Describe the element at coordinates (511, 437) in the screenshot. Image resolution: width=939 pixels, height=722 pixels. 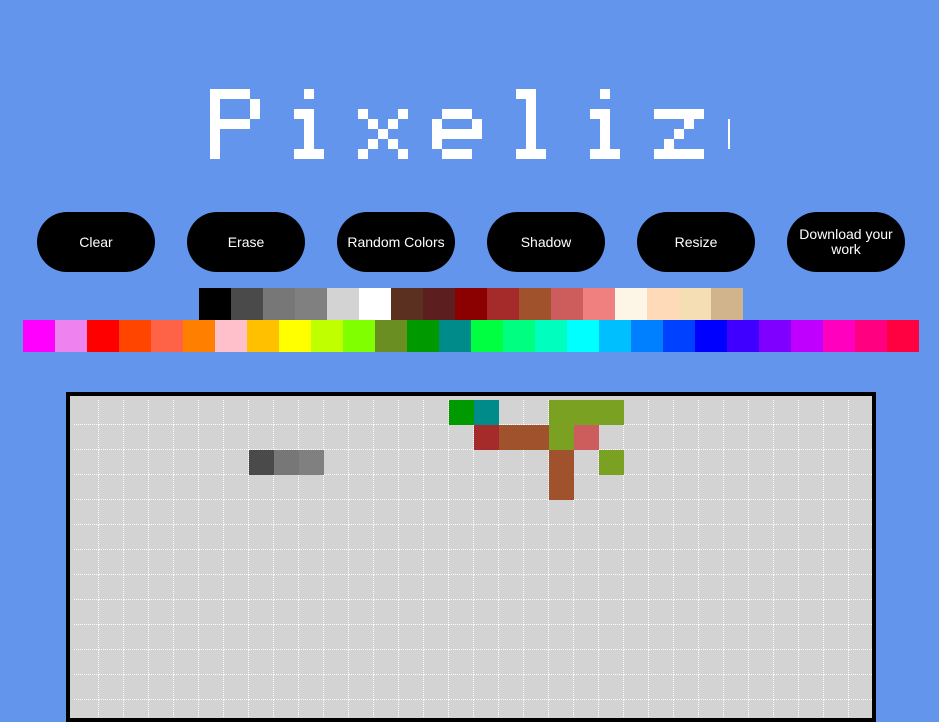
I see `pixel-cell-painted` at that location.